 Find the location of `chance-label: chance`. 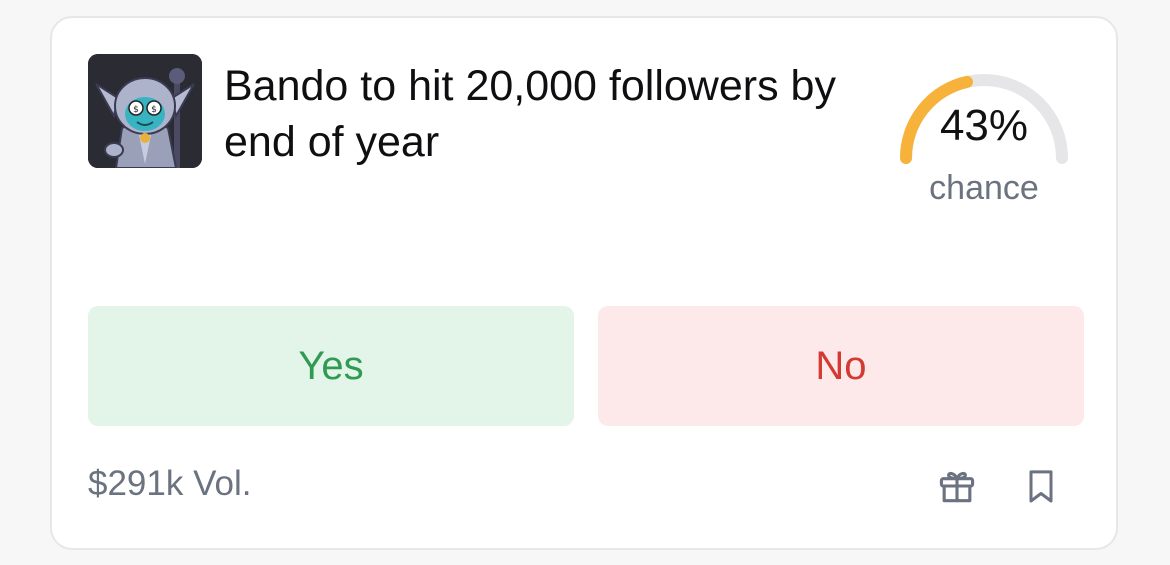

chance-label: chance is located at coordinates (984, 188).